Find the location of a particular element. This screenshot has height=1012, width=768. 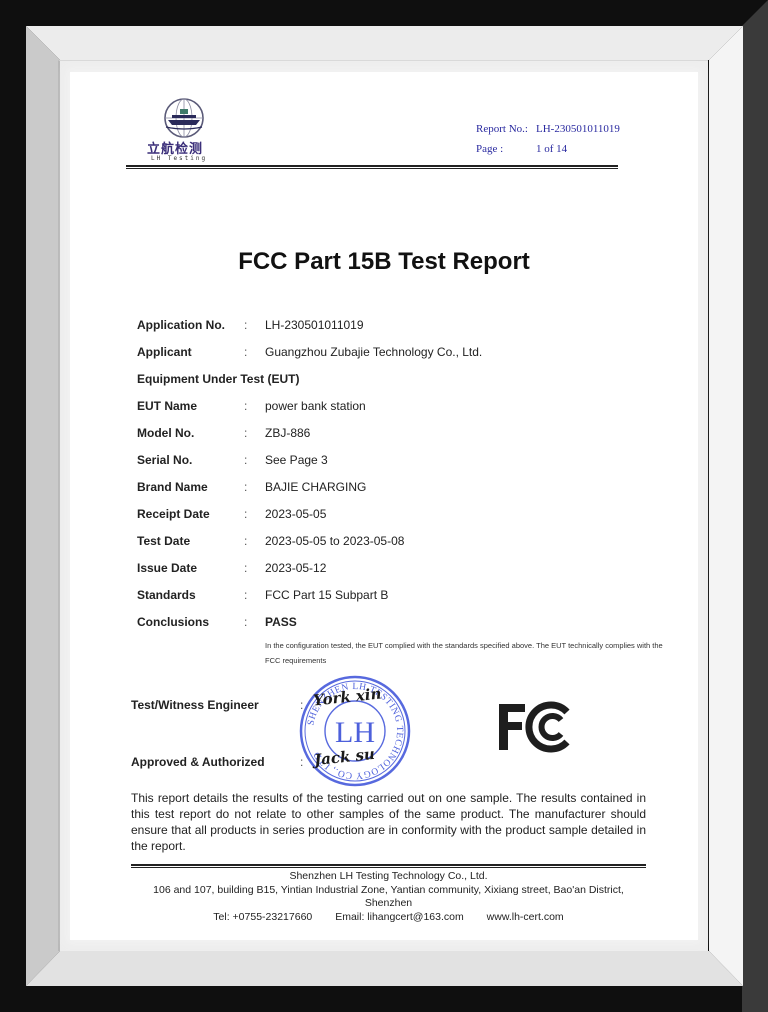

footer-divider is located at coordinates (388, 866).